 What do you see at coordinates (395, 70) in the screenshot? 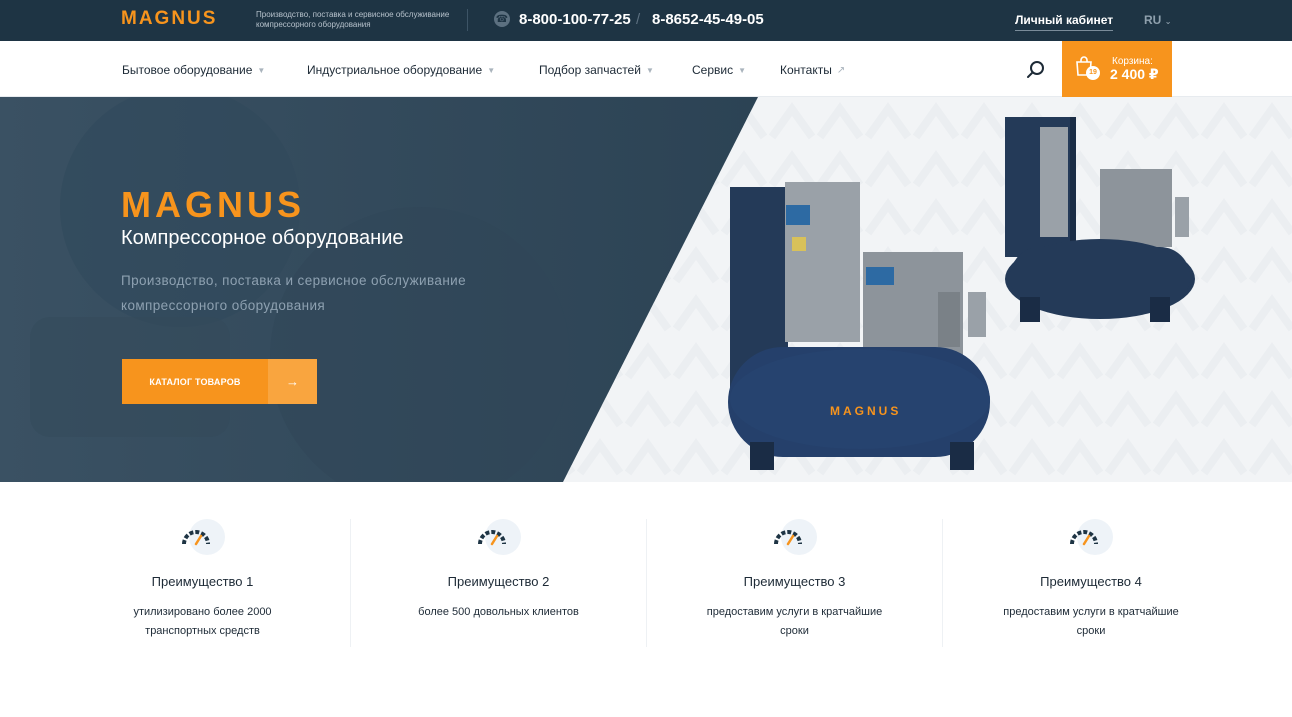
I see `nav-item-label: Индустриальное оборудование` at bounding box center [395, 70].